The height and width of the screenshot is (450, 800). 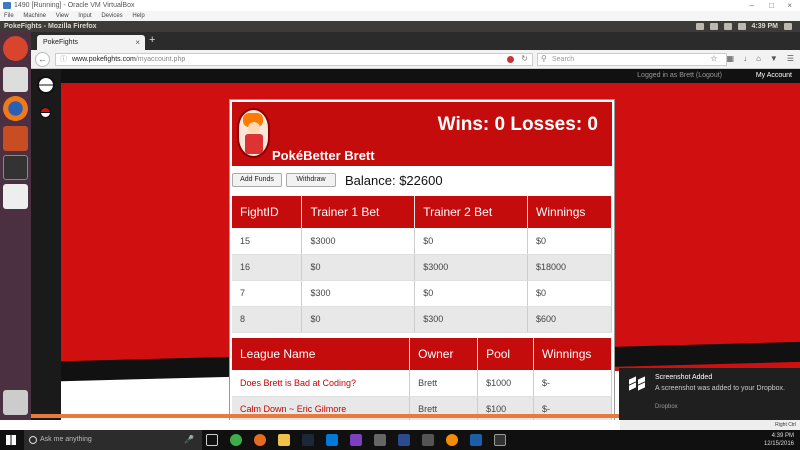 What do you see at coordinates (284, 440) in the screenshot?
I see `file-explorer-icon` at bounding box center [284, 440].